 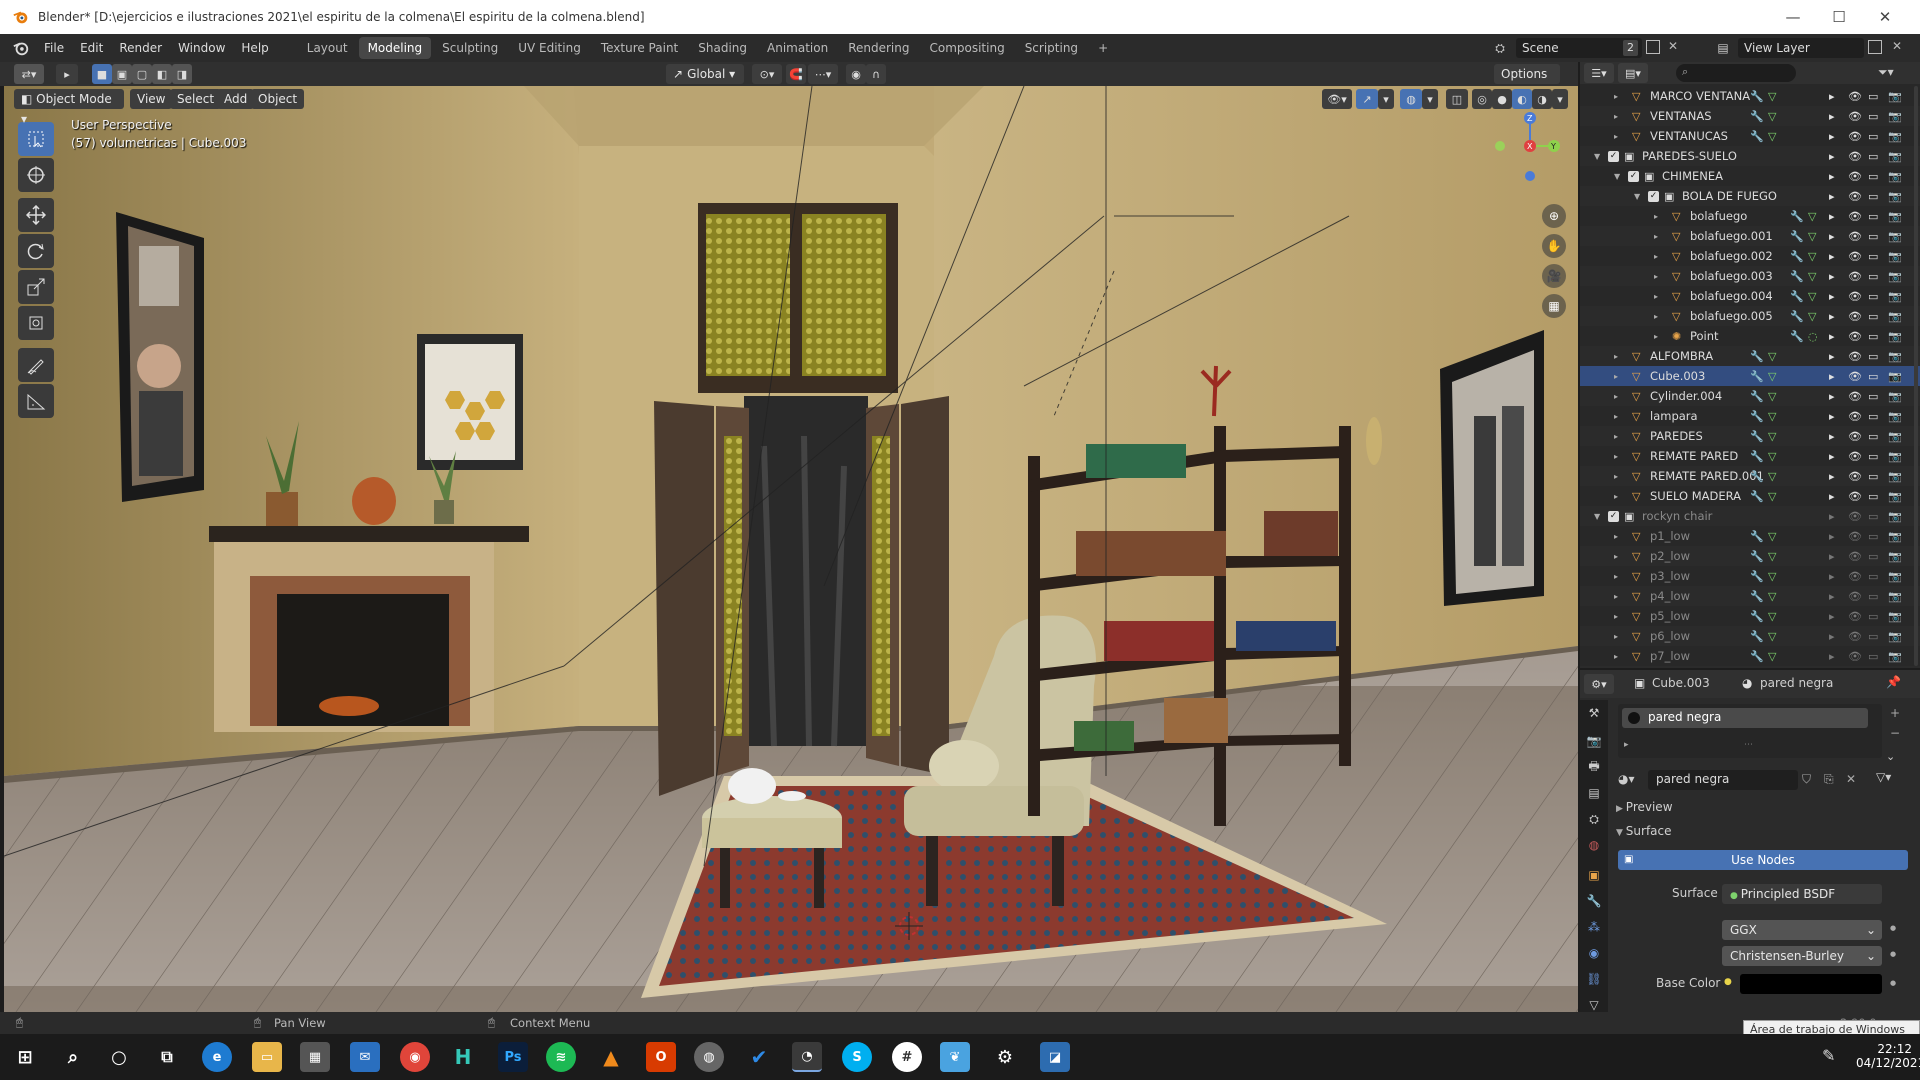 I want to click on select-mode-invert-icon: ◧, so click(x=162, y=74).